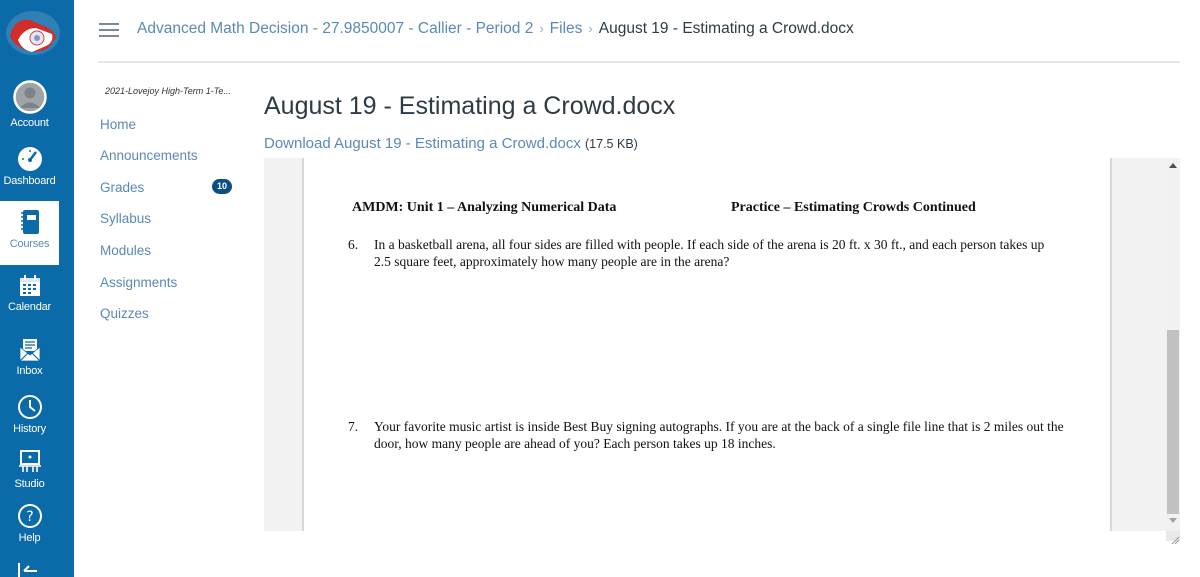  I want to click on global-nav-label: Dashboard, so click(29, 181).